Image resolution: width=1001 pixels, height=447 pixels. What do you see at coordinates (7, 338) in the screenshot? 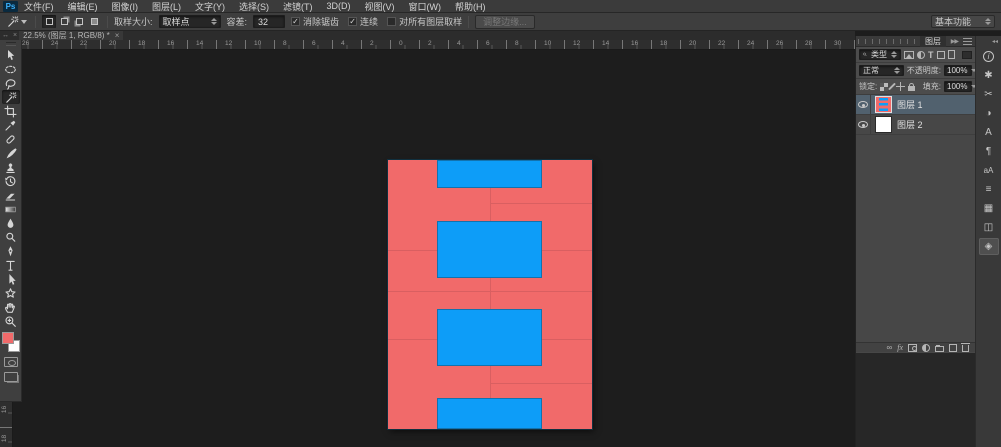
I see `foreground-color-swatch` at bounding box center [7, 338].